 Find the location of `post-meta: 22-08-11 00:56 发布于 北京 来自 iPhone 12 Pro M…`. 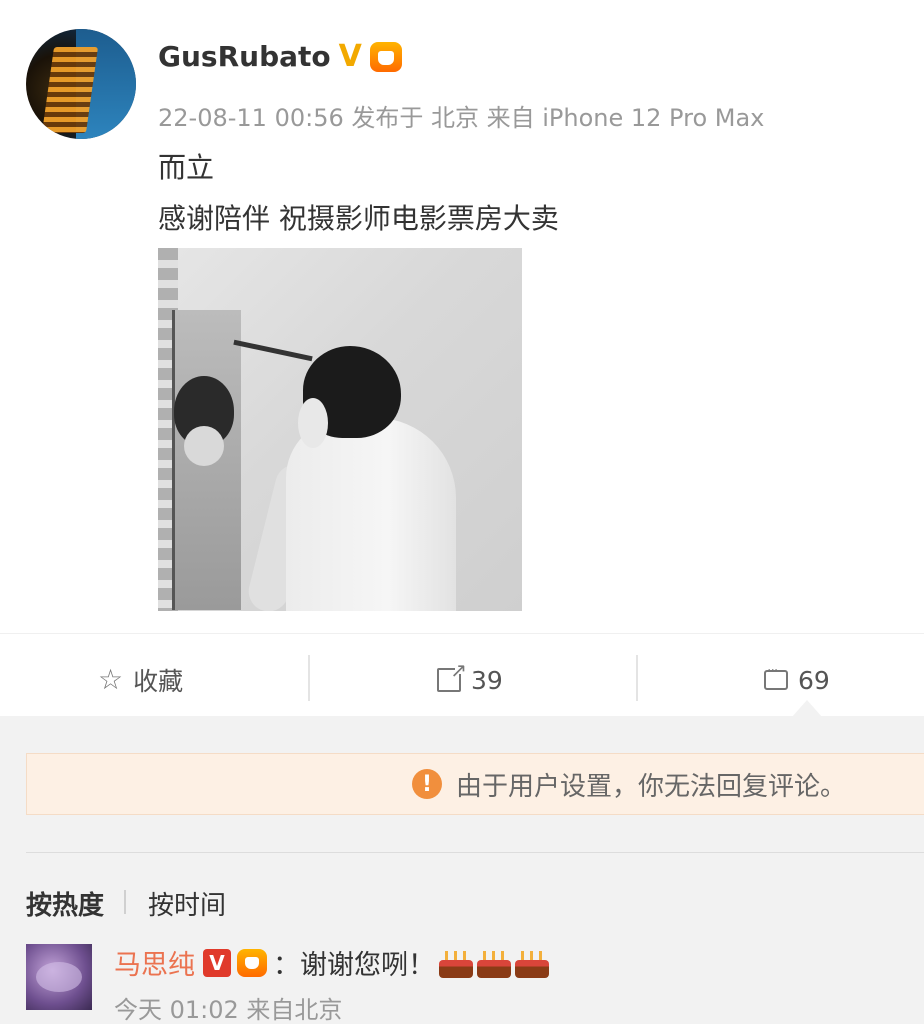

post-meta: 22-08-11 00:56 发布于 北京 来自 iPhone 12 Pro M… is located at coordinates (461, 118).